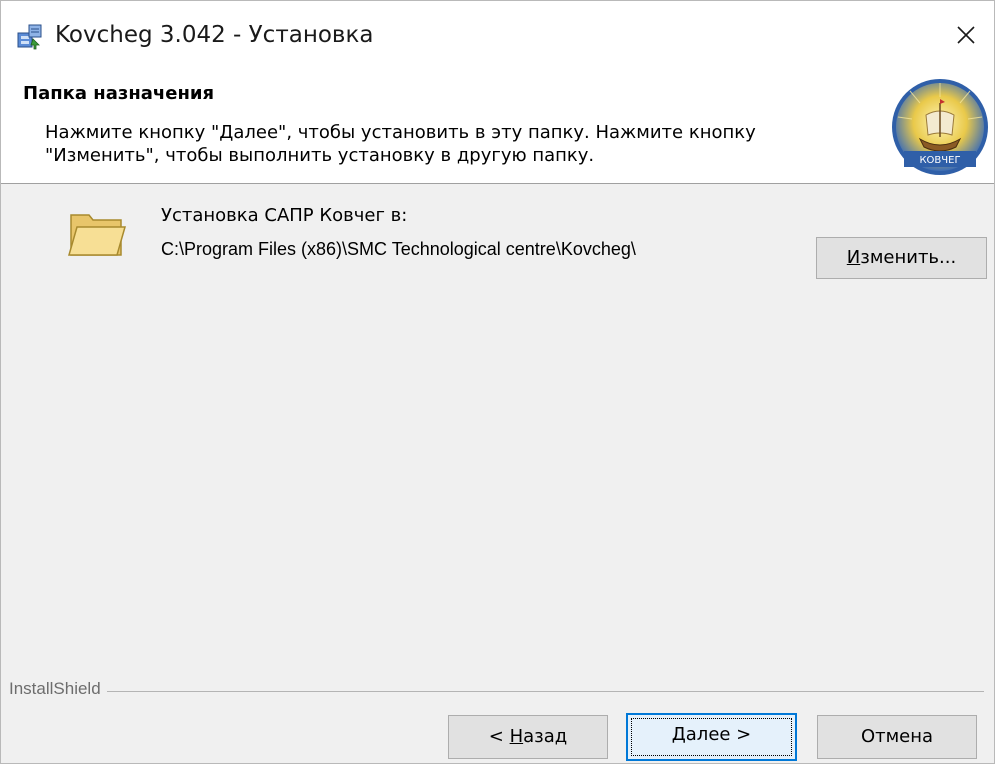 The image size is (995, 764). Describe the element at coordinates (497, 36) in the screenshot. I see `title-bar: Kovcheg 3.042 - Установка` at that location.